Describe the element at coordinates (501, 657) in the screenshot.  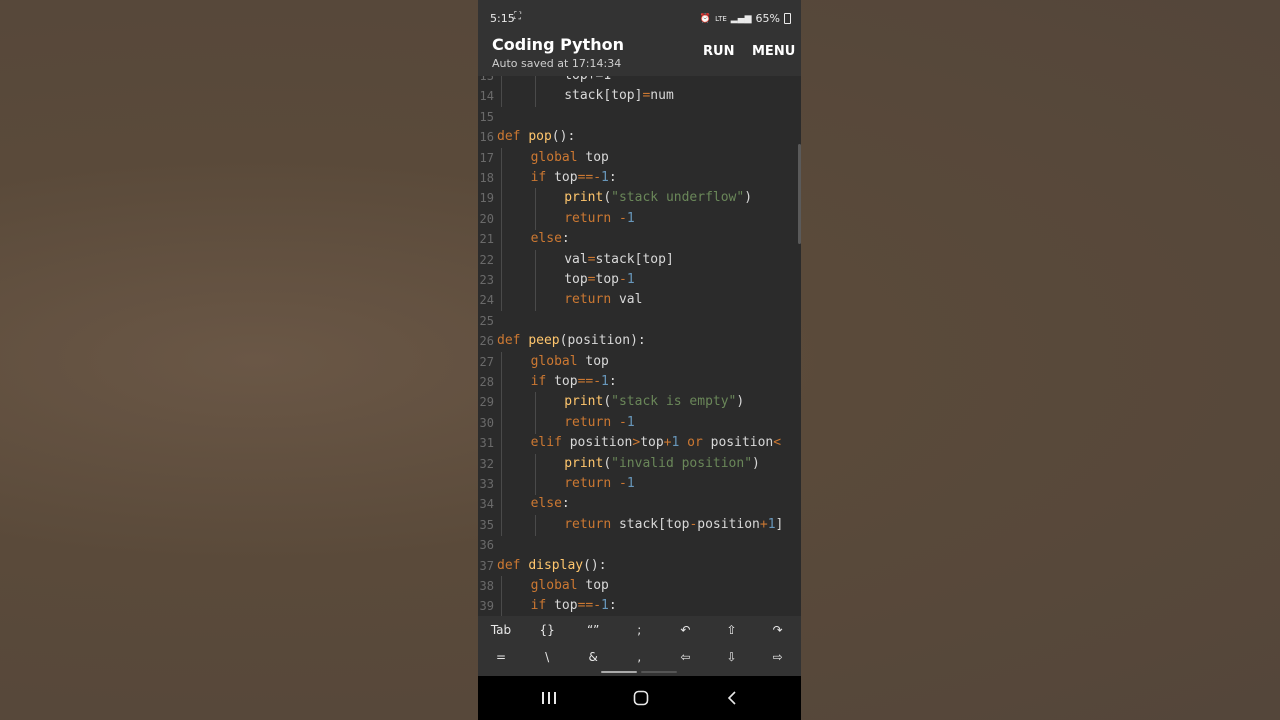
I see `equals-key: =` at that location.